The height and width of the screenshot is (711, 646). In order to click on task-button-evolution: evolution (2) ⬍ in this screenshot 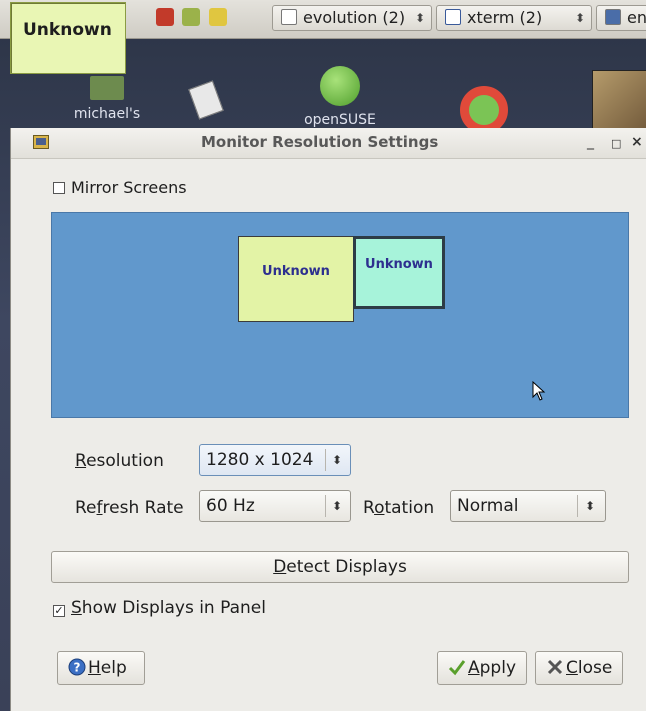, I will do `click(352, 18)`.